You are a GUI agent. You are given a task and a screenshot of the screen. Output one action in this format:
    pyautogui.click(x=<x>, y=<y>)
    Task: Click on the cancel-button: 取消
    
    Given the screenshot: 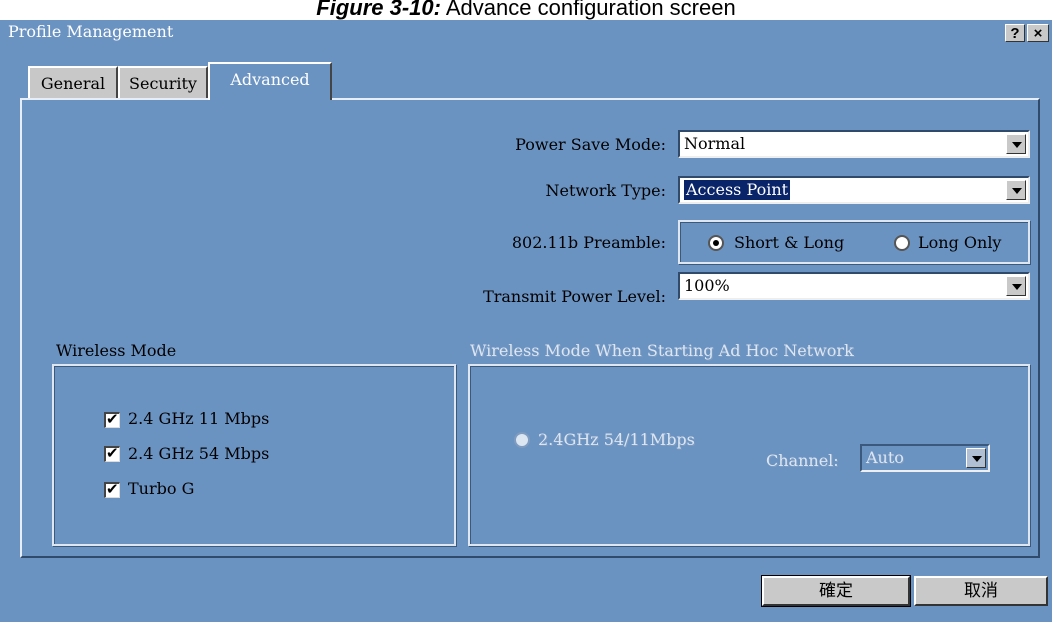 What is the action you would take?
    pyautogui.click(x=981, y=591)
    